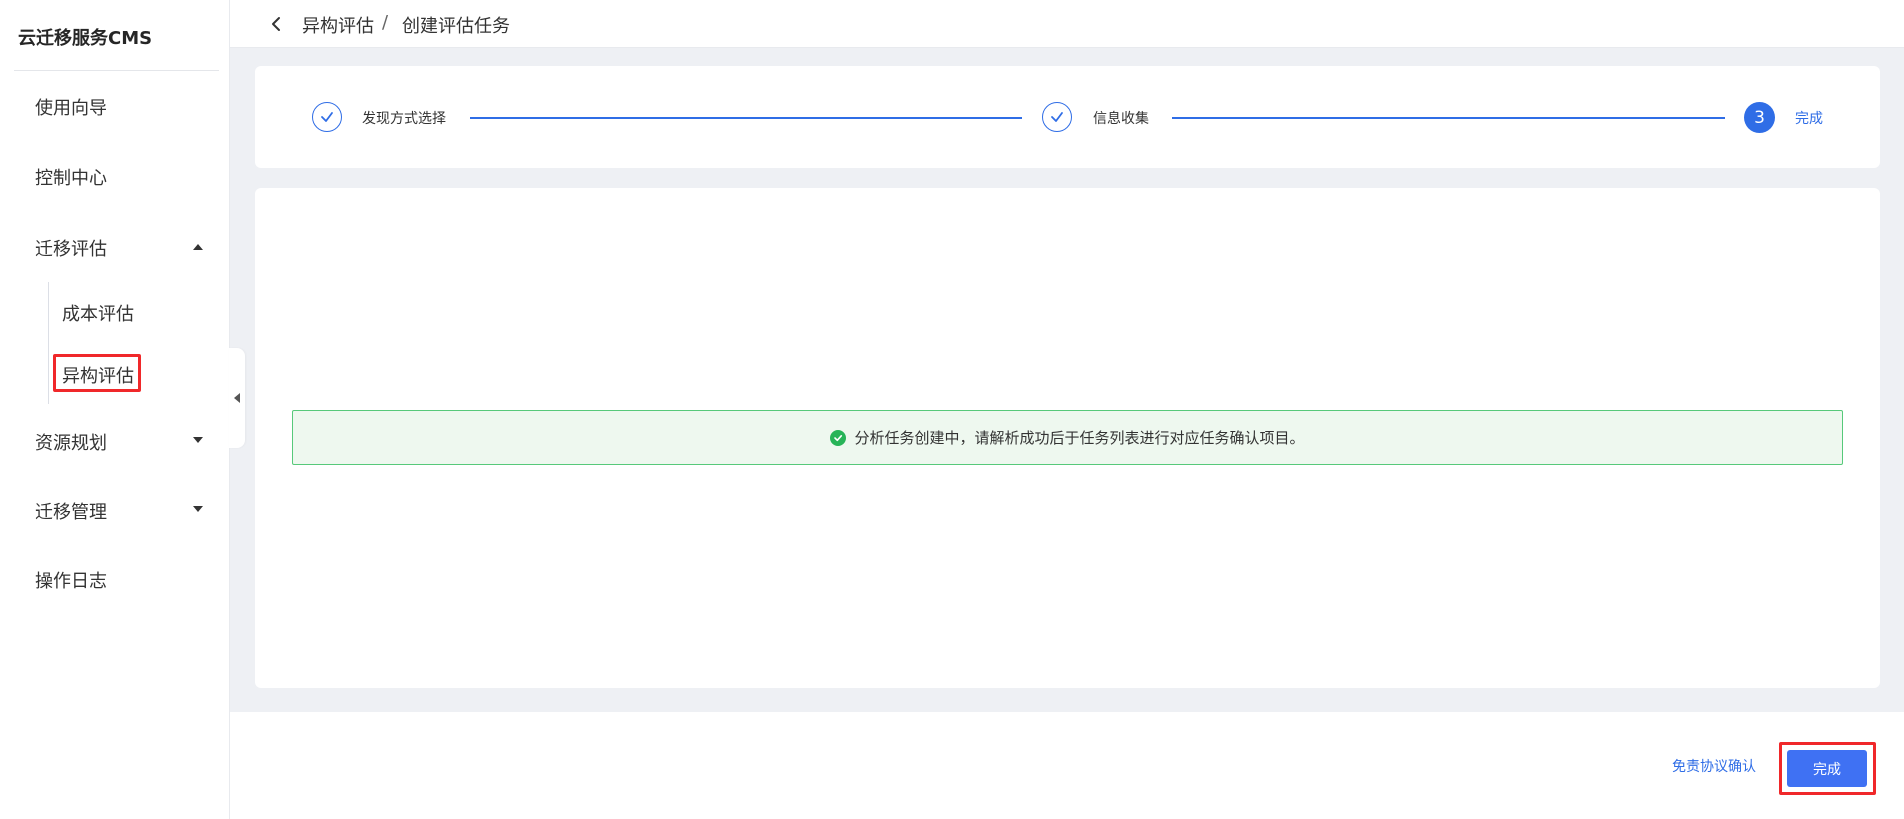  I want to click on step-1-check, so click(327, 117).